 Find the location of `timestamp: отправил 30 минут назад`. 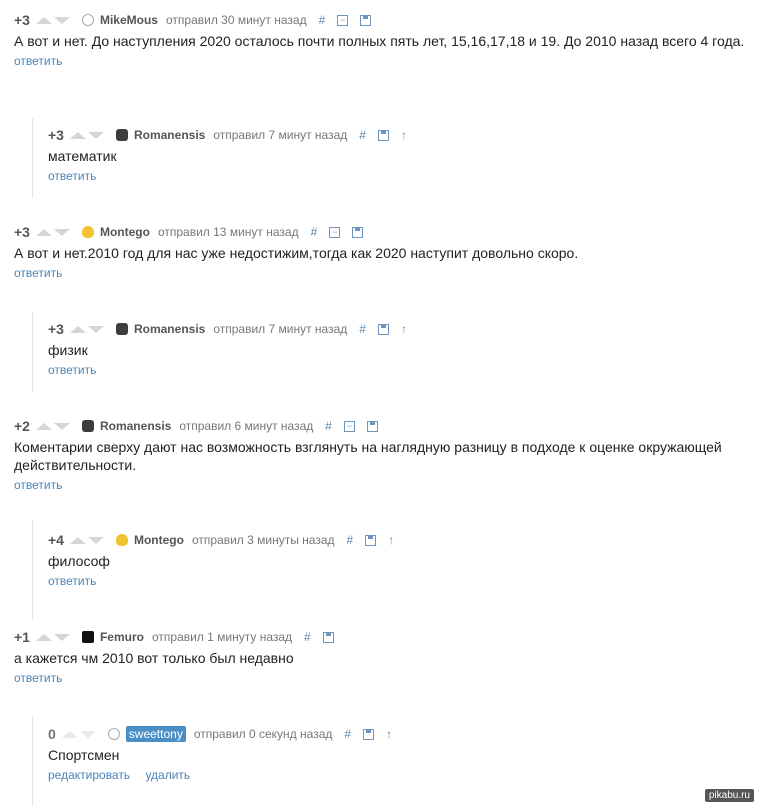

timestamp: отправил 30 минут назад is located at coordinates (236, 20).